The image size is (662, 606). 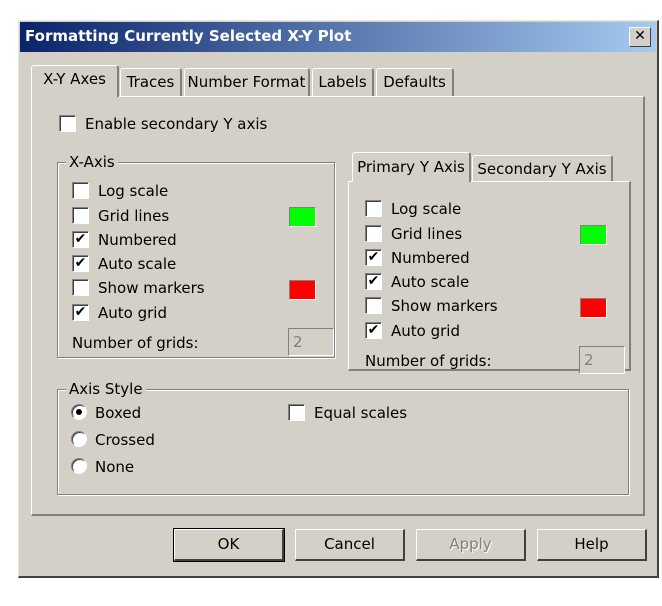 What do you see at coordinates (428, 361) in the screenshot?
I see `y-num-grids-label: Number of grids:` at bounding box center [428, 361].